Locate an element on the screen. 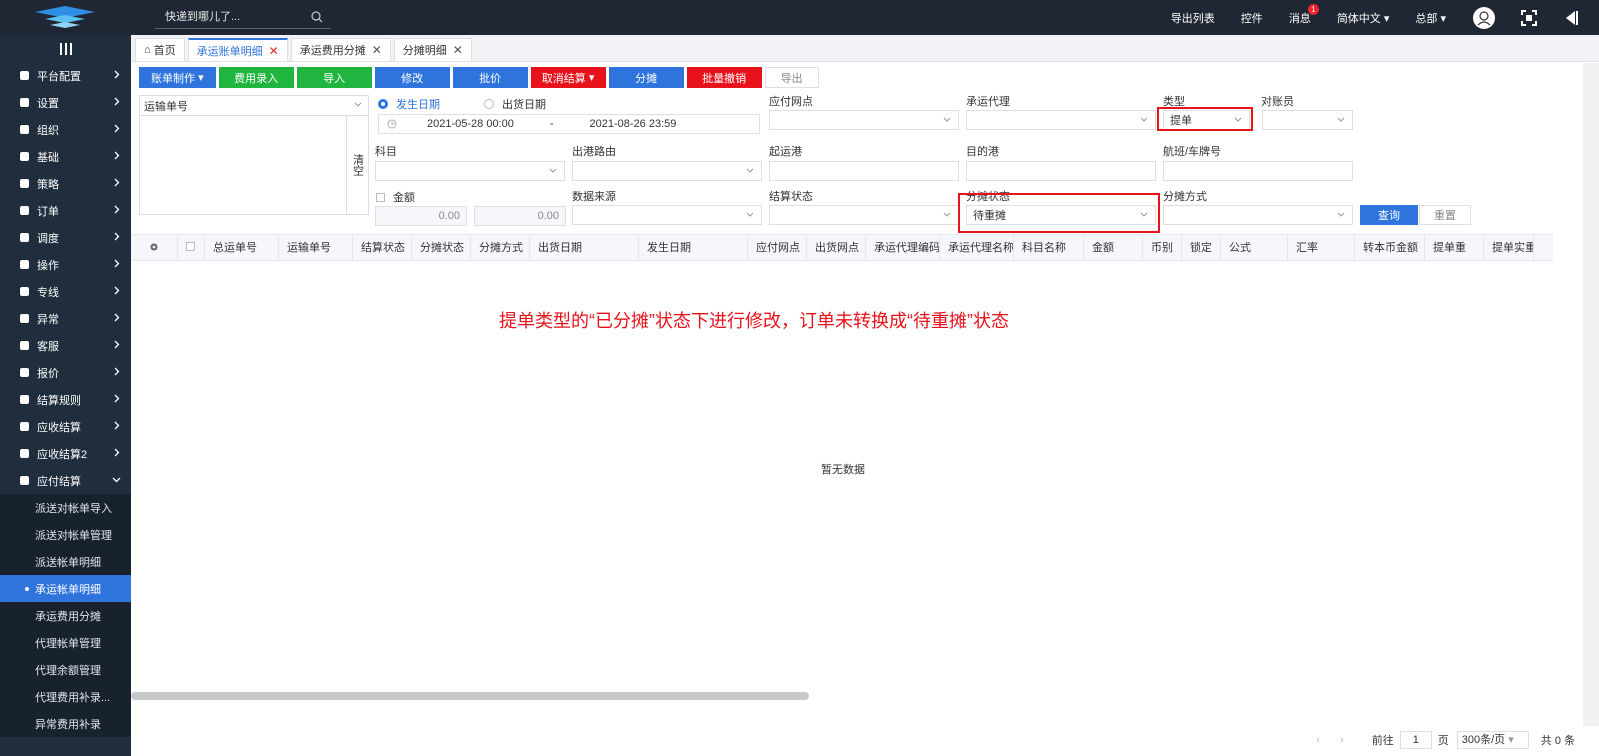 The width and height of the screenshot is (1599, 756). query-button: 查询 is located at coordinates (1389, 215).